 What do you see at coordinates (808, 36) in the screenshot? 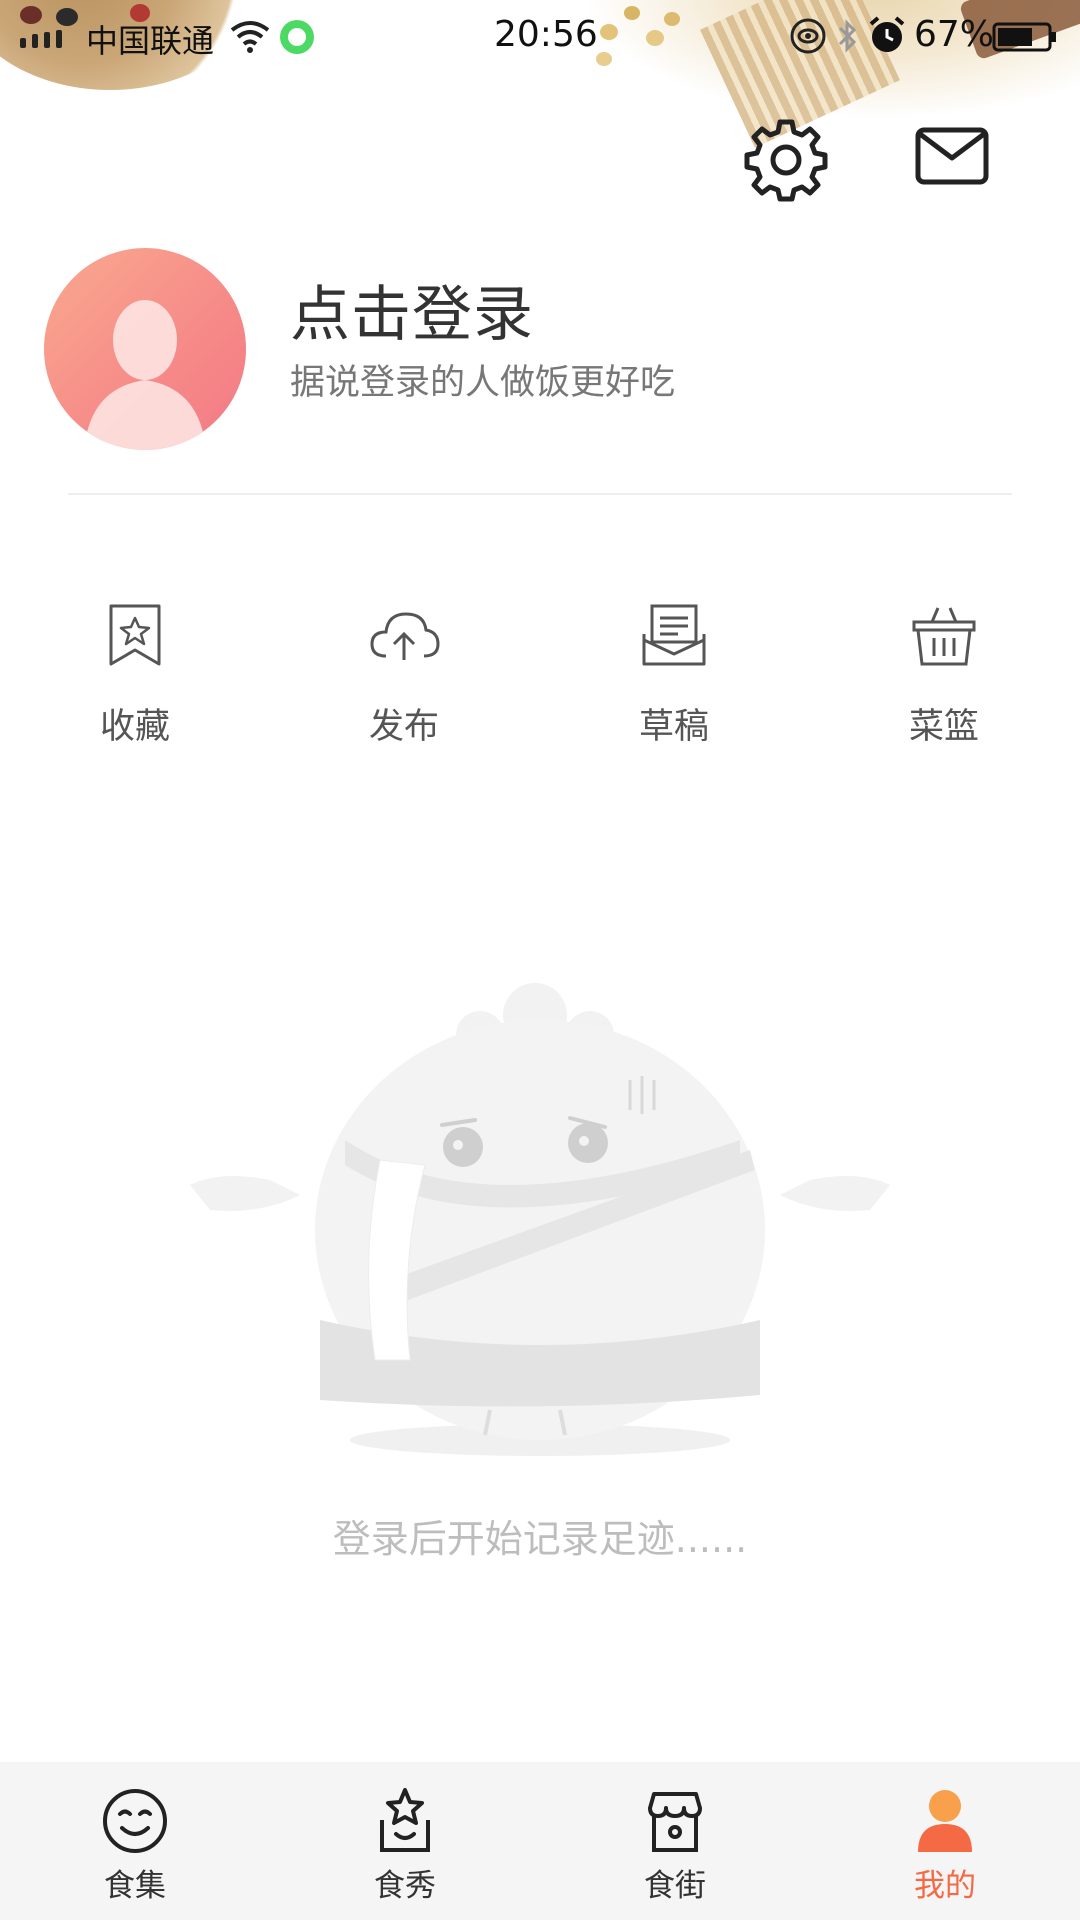
I see `eye-icon` at bounding box center [808, 36].